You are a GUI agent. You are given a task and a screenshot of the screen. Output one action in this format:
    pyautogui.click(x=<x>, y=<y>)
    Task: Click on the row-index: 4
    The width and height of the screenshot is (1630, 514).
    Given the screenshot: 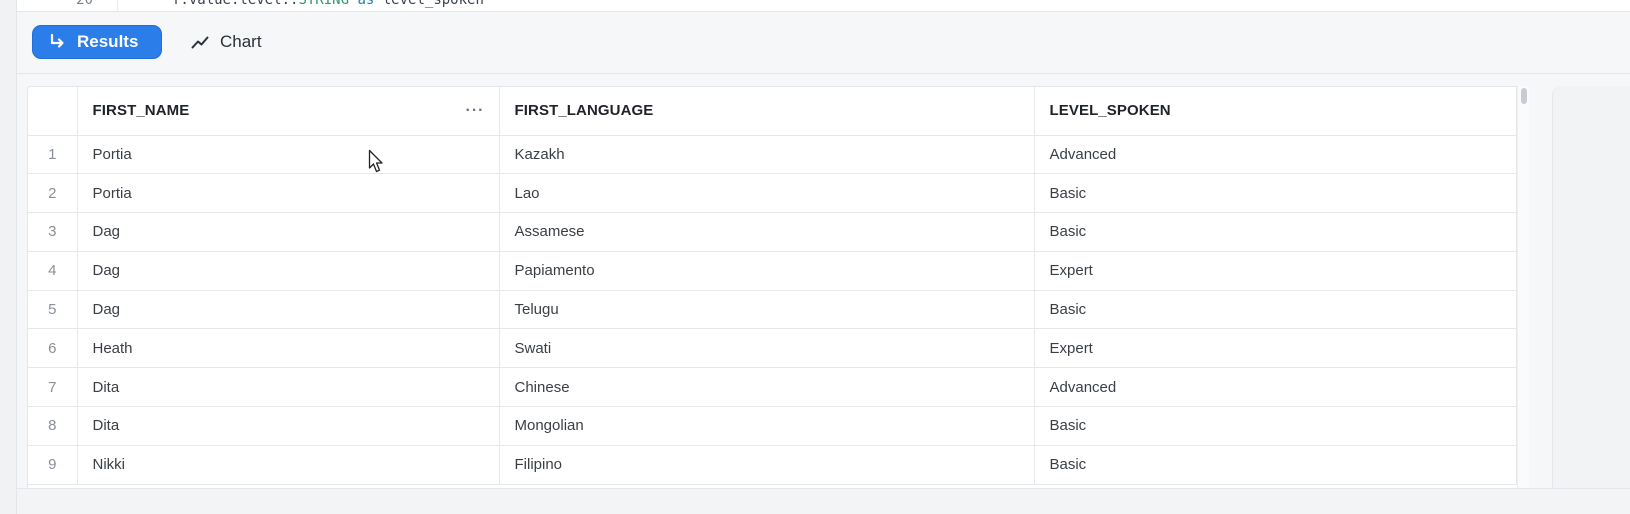 What is the action you would take?
    pyautogui.click(x=53, y=271)
    